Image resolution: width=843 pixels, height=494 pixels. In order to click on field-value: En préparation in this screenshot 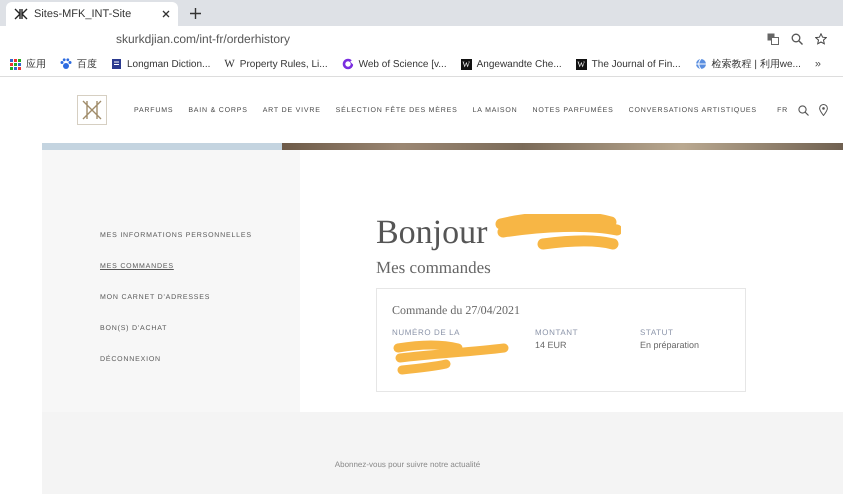, I will do `click(670, 345)`.